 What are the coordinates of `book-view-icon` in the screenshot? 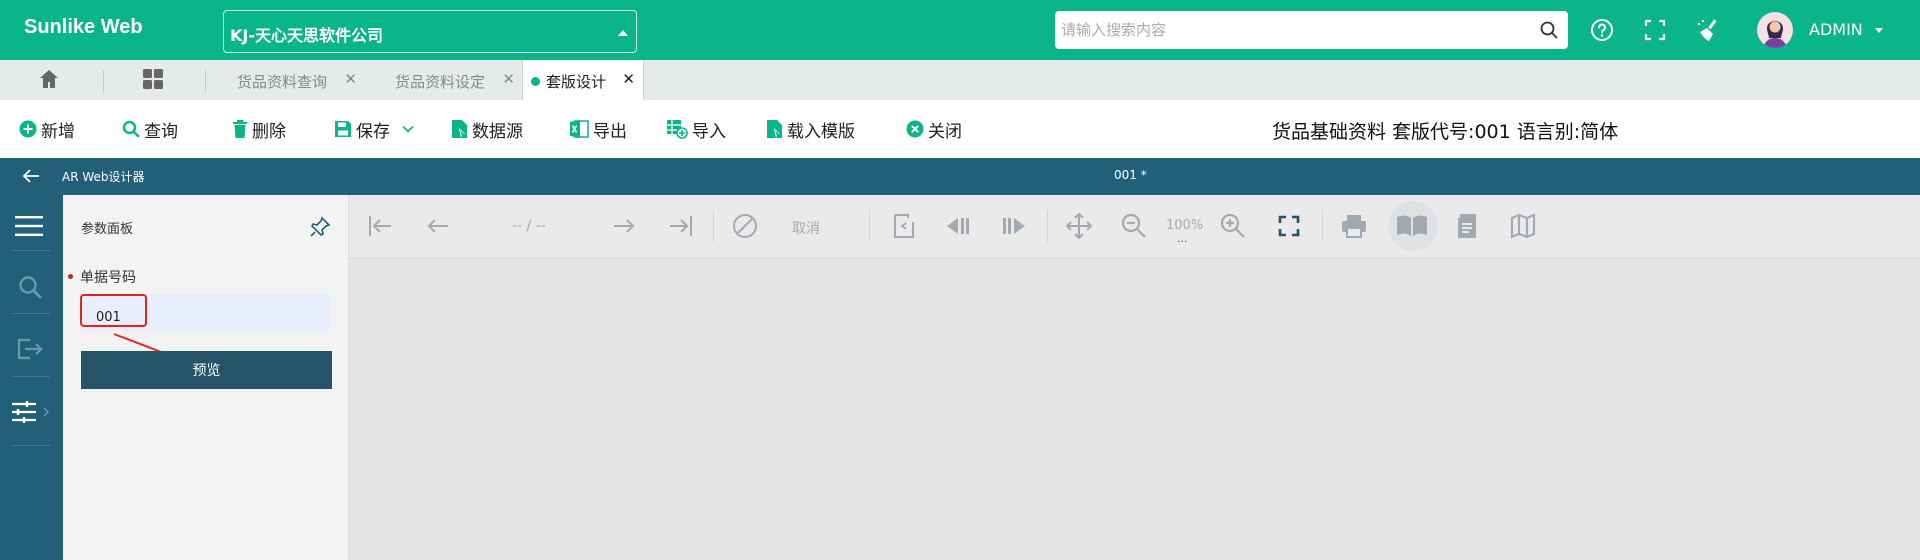 It's located at (1412, 226).